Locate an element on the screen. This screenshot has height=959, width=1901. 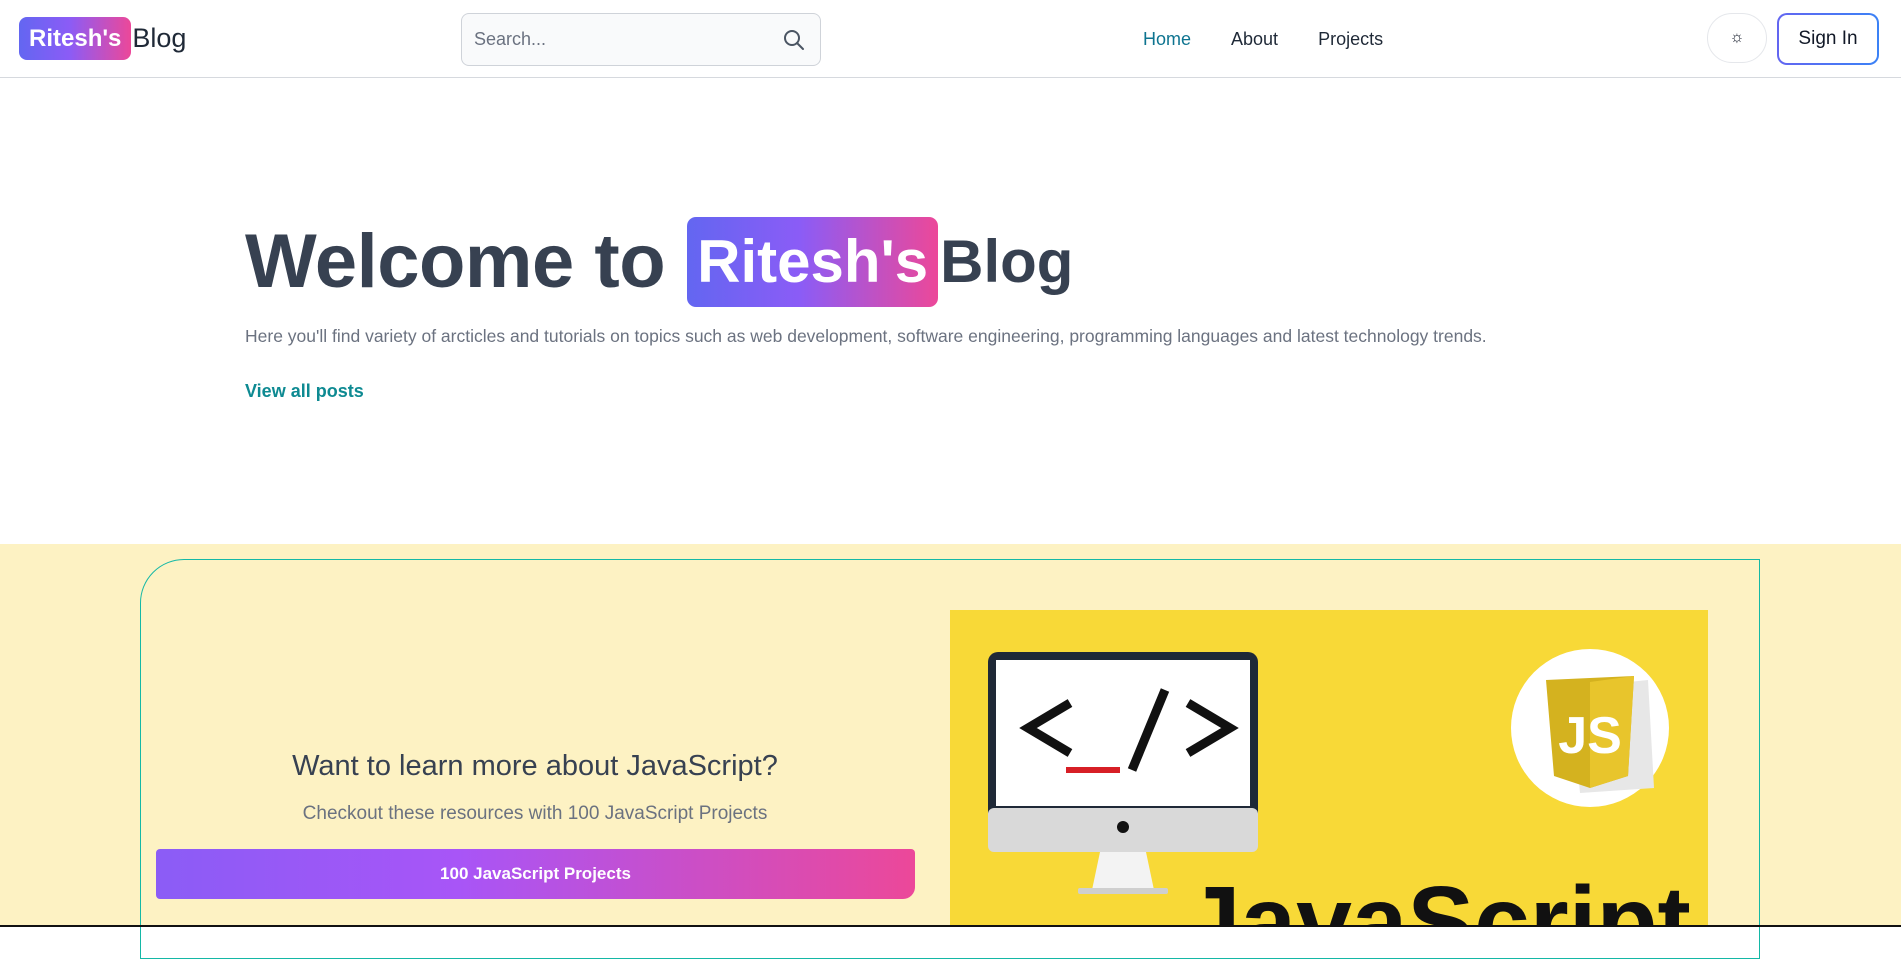
js-logo-icon: JS is located at coordinates (1590, 728).